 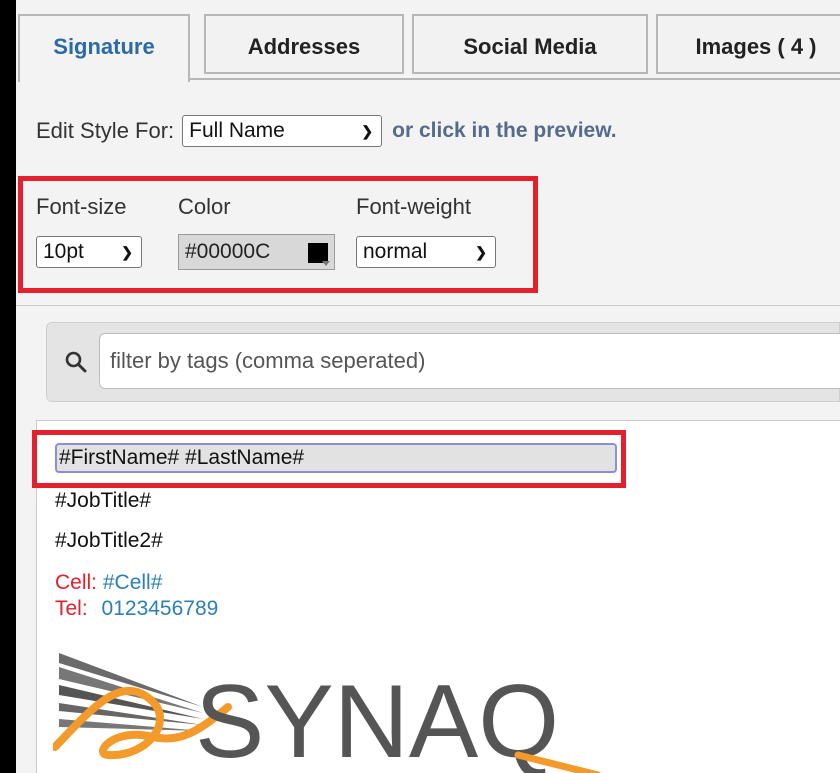 What do you see at coordinates (81, 206) in the screenshot?
I see `font-size-label: Font-size` at bounding box center [81, 206].